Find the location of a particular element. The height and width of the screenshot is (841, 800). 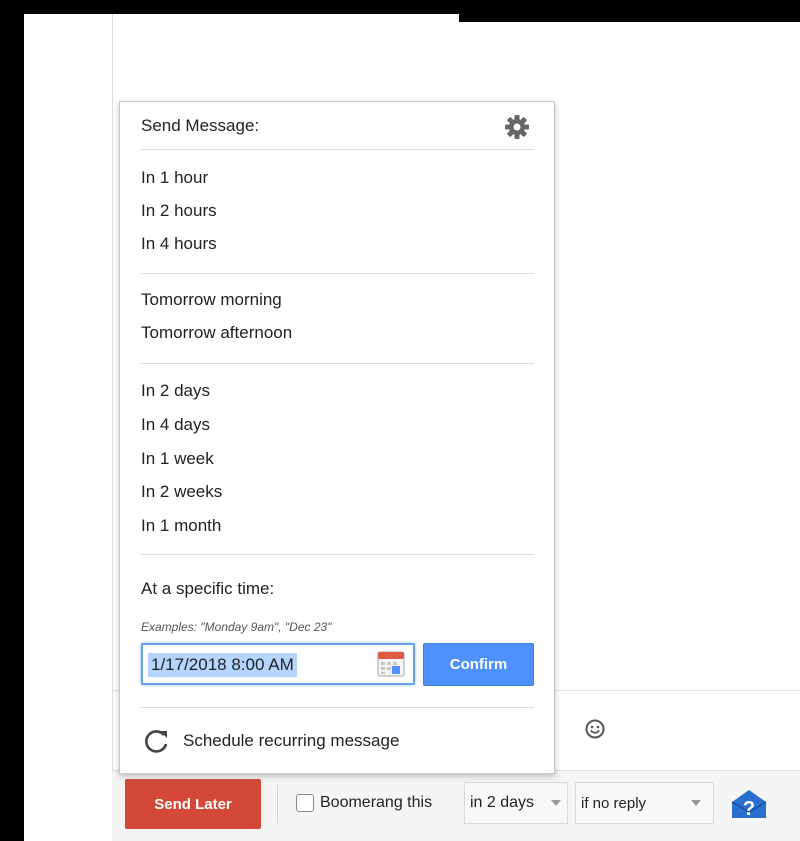

schedule-recurring-link: Schedule recurring message is located at coordinates (270, 741).